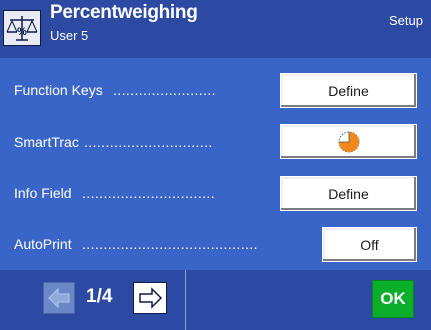 Image resolution: width=431 pixels, height=330 pixels. I want to click on ok-button: OK, so click(393, 299).